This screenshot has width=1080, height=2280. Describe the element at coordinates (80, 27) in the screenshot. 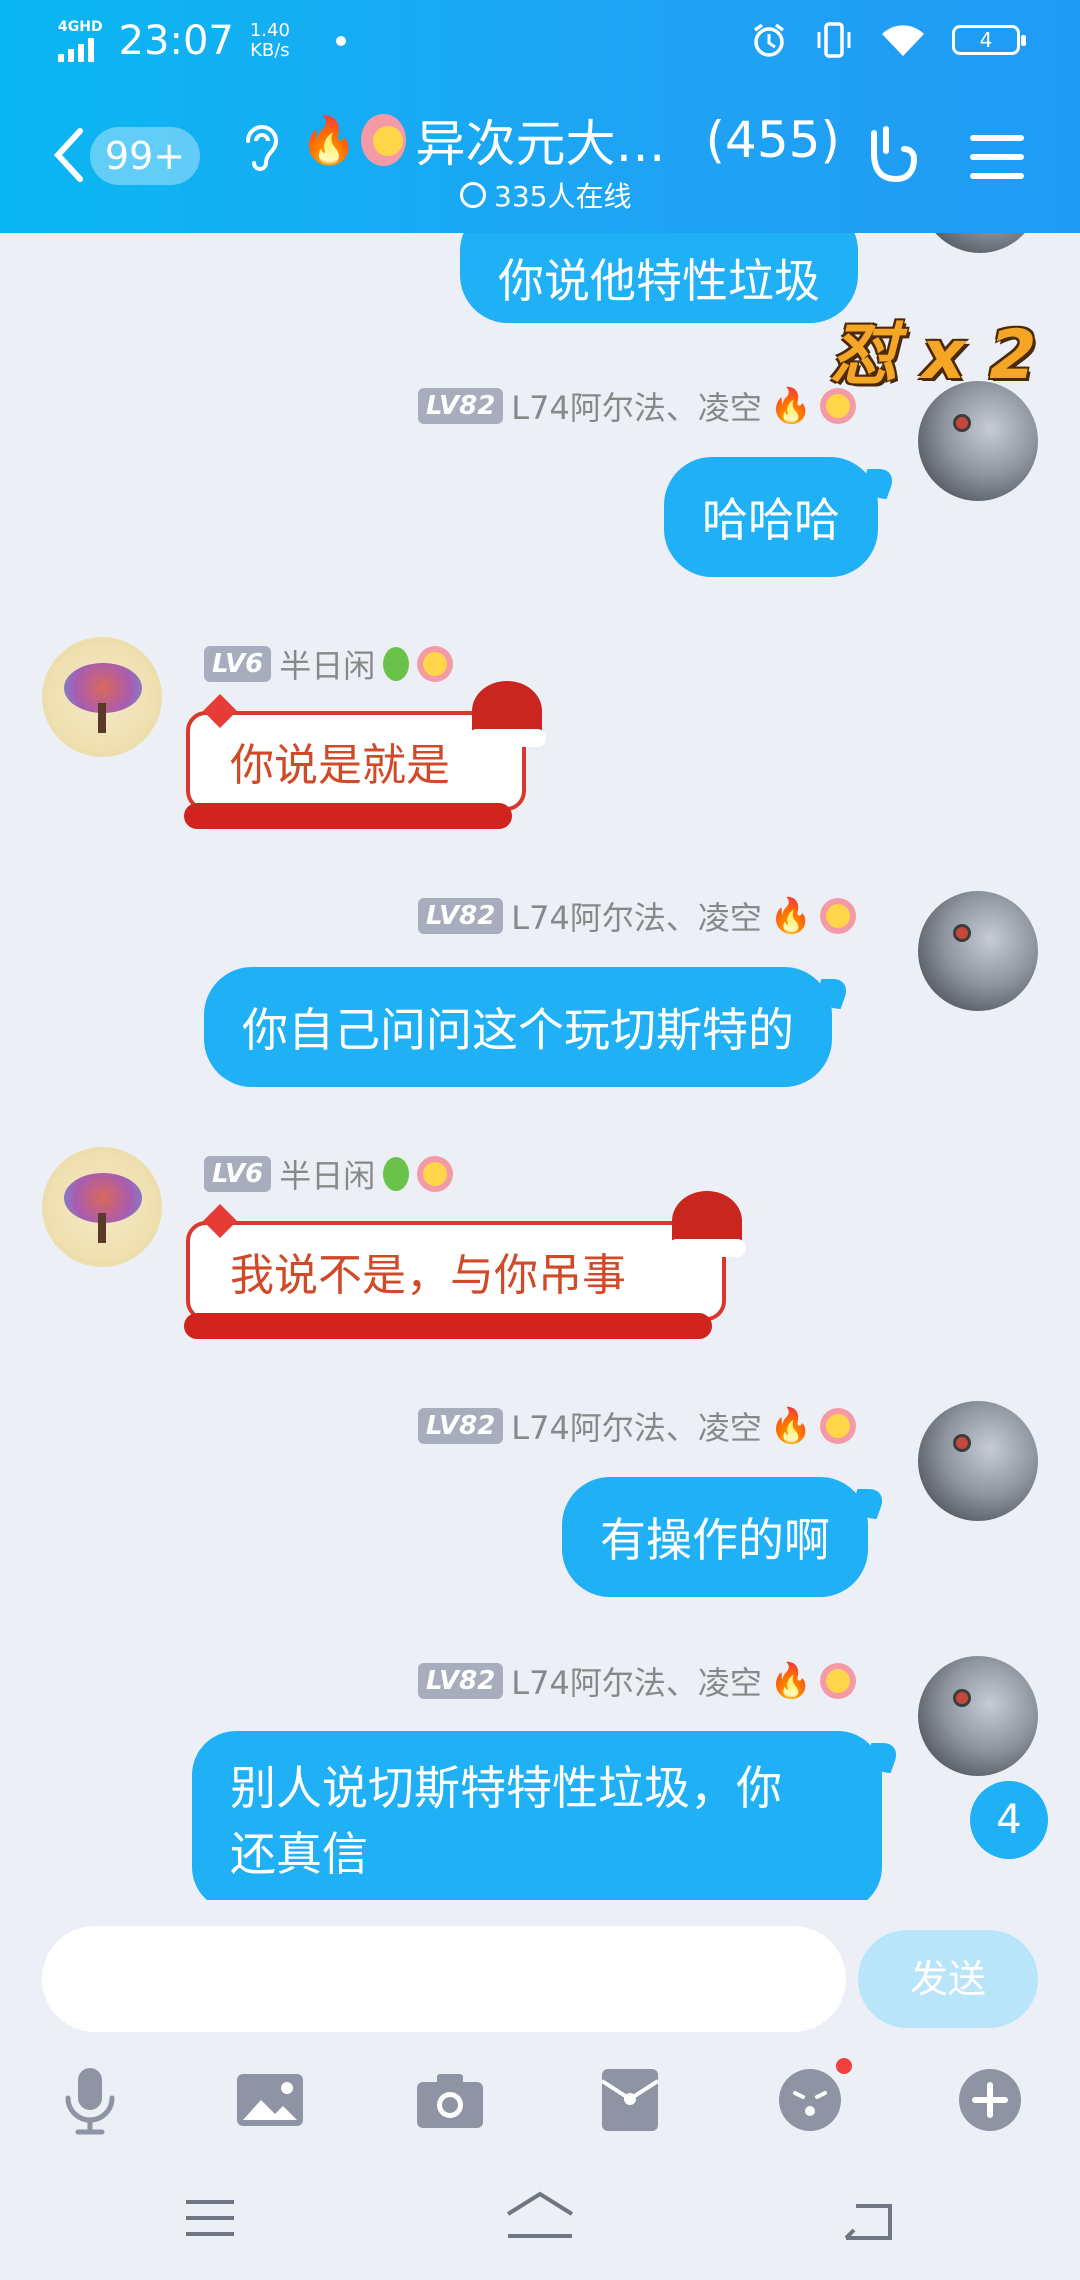

I see `network-type: 4GHD` at that location.